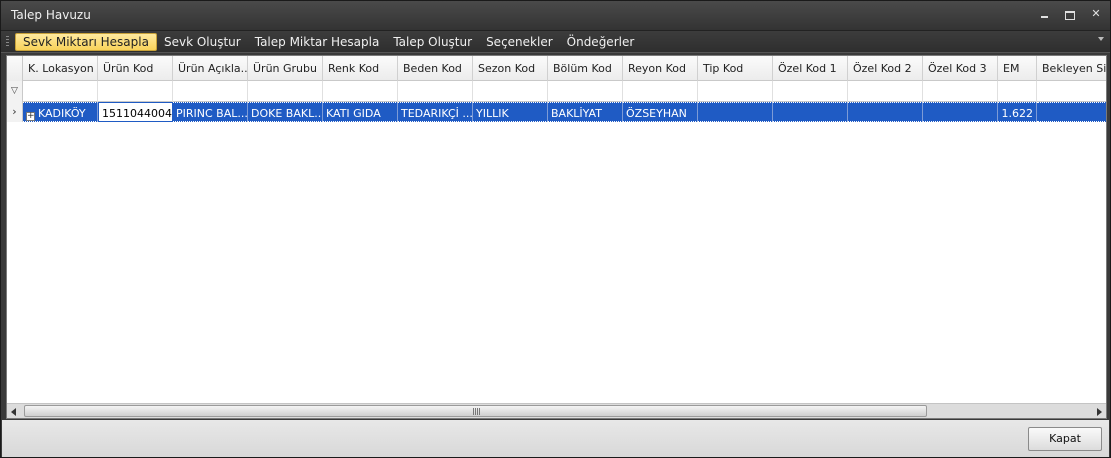  What do you see at coordinates (86, 42) in the screenshot?
I see `menu-sevk-miktari-hesapla: Sevk Miktarı Hesapla` at bounding box center [86, 42].